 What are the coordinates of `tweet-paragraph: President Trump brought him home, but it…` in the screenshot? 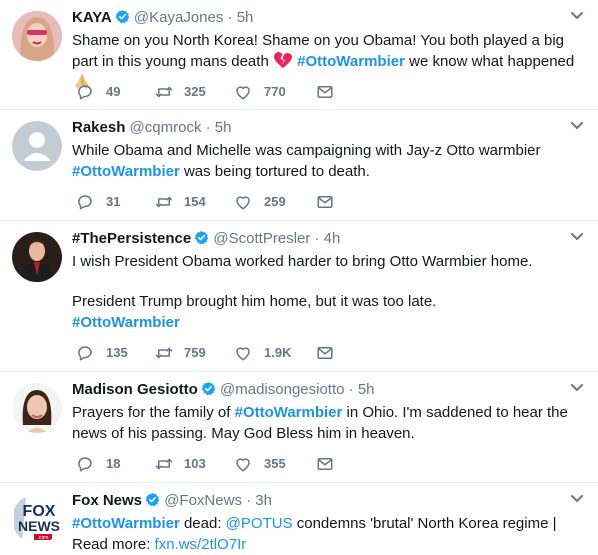 It's located at (254, 301).